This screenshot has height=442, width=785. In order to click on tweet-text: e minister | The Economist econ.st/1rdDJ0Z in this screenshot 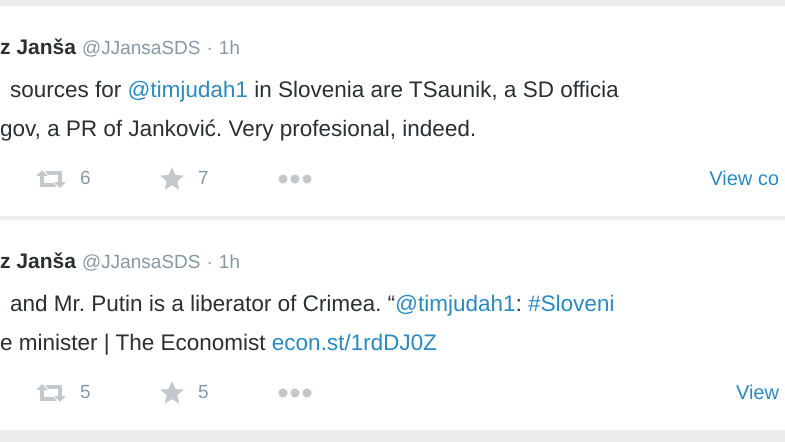, I will do `click(219, 343)`.